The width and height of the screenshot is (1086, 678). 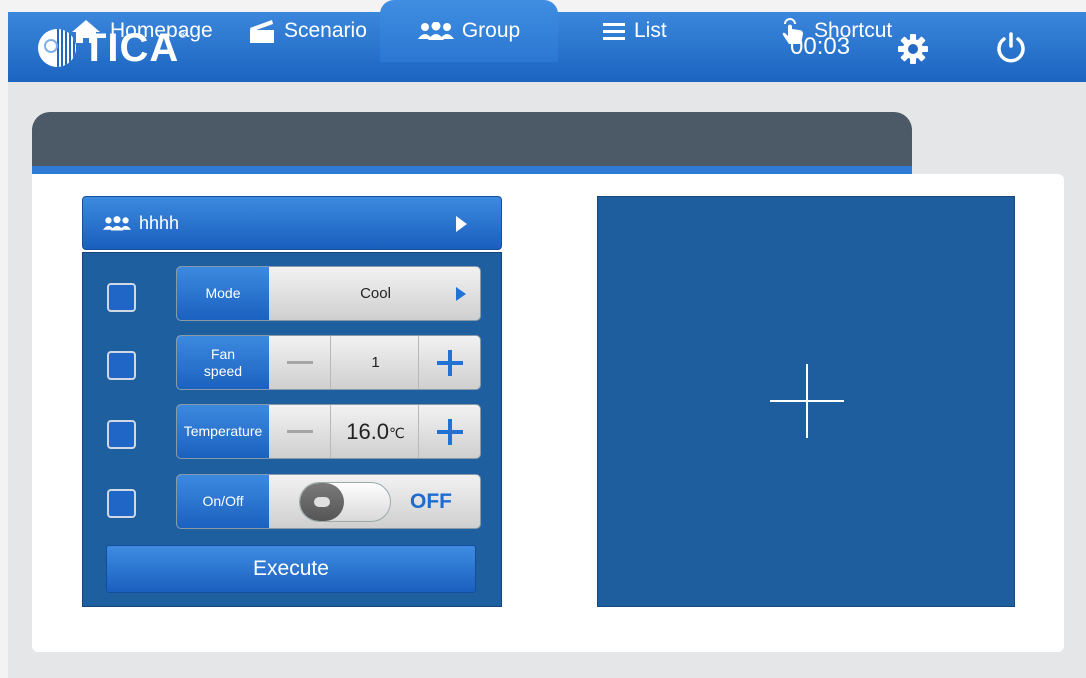 I want to click on list-icon, so click(x=614, y=31).